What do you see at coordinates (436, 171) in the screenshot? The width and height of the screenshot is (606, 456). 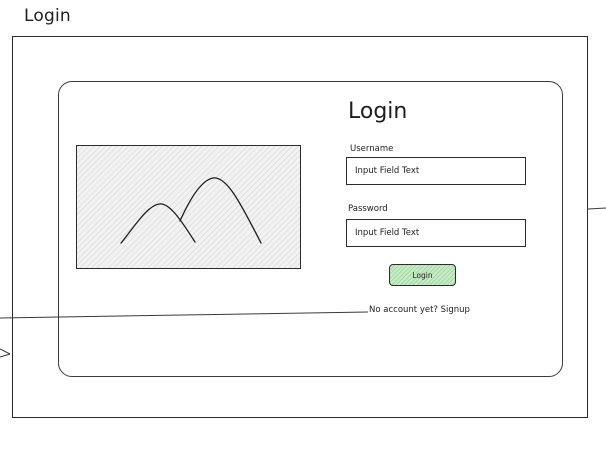 I see `username-input` at bounding box center [436, 171].